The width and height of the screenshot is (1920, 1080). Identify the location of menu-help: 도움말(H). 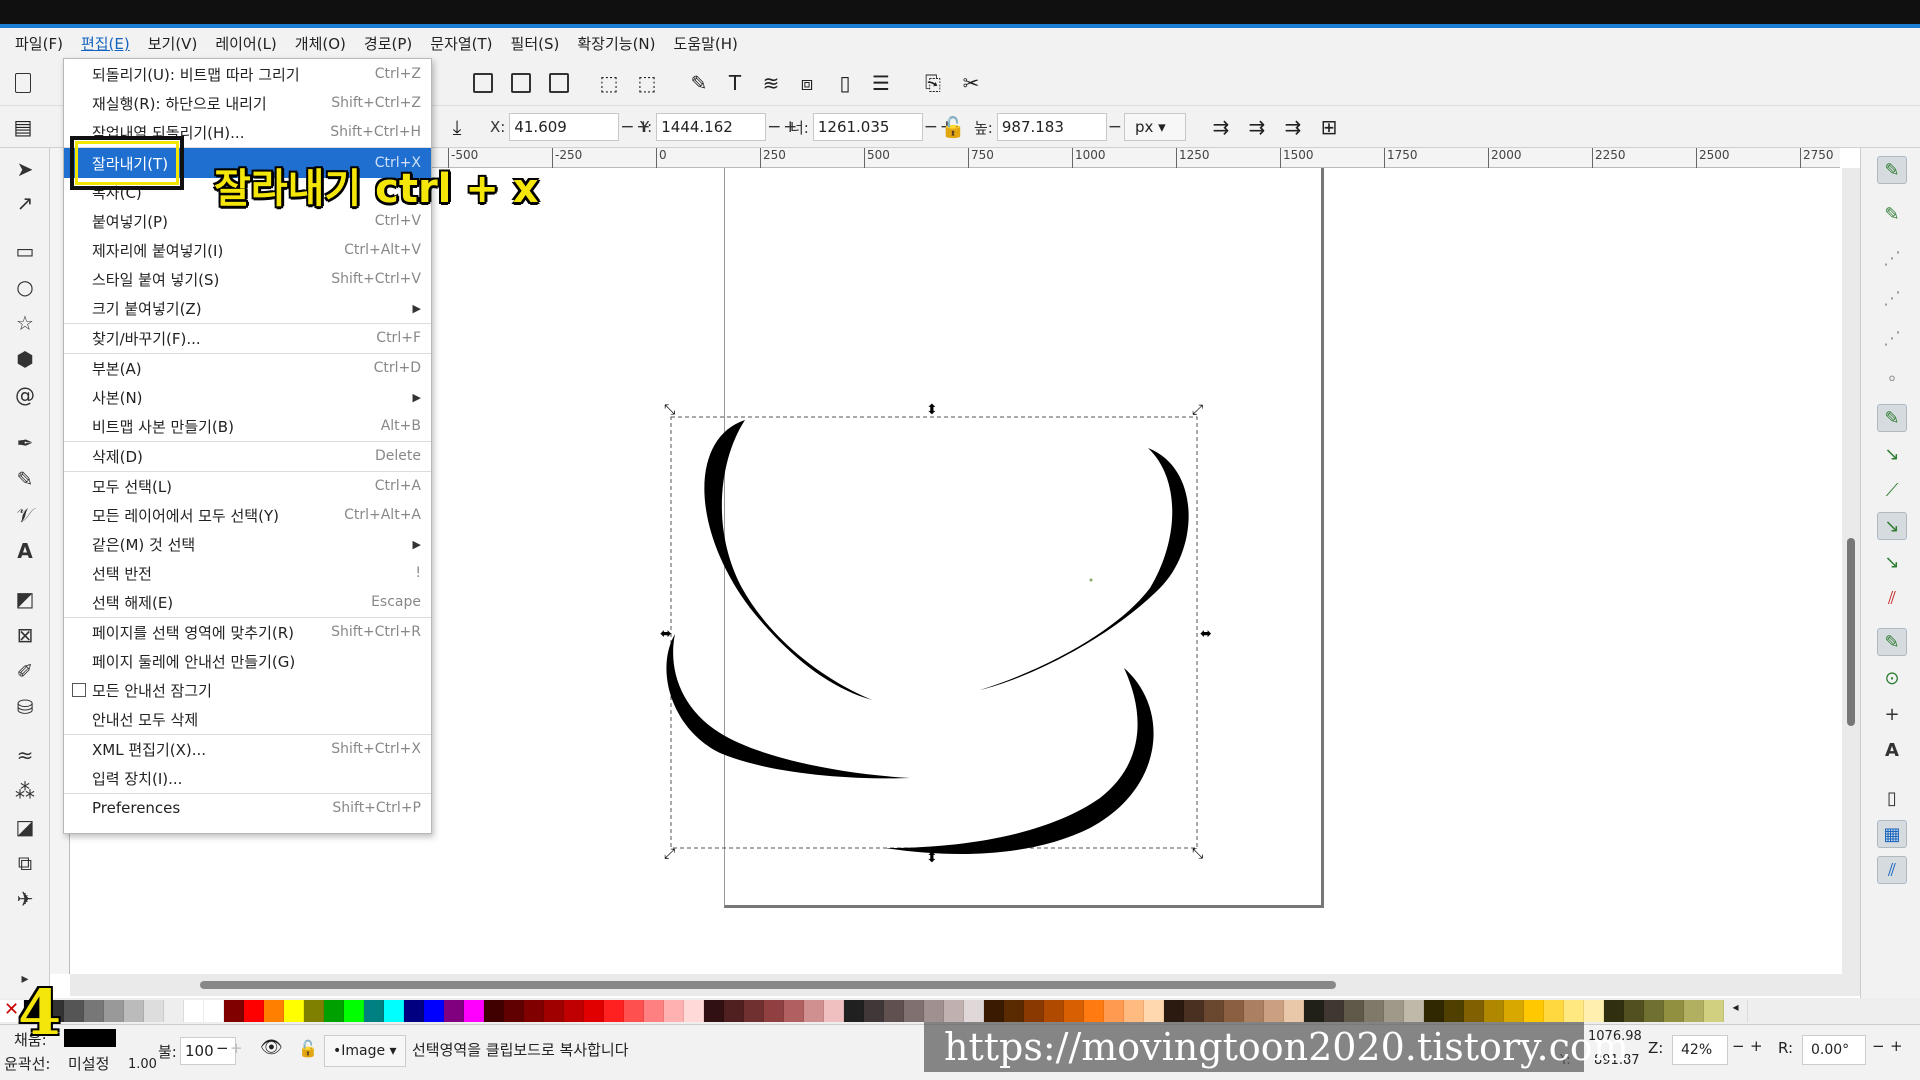
(706, 44).